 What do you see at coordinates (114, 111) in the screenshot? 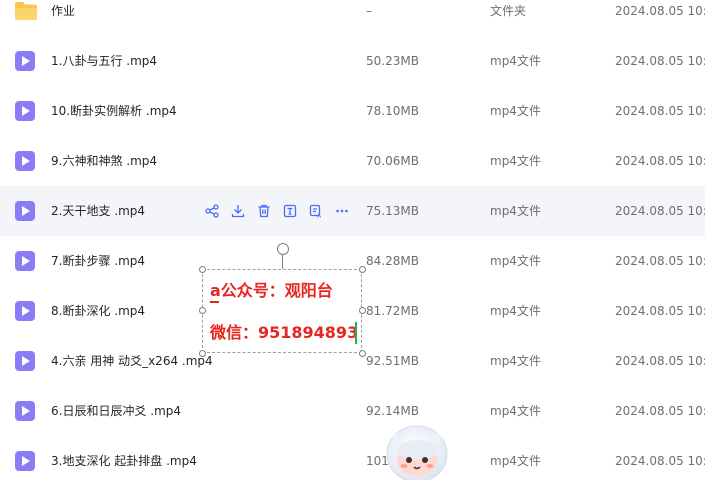
I see `file-name: 10.断卦实例解析 .mp4` at bounding box center [114, 111].